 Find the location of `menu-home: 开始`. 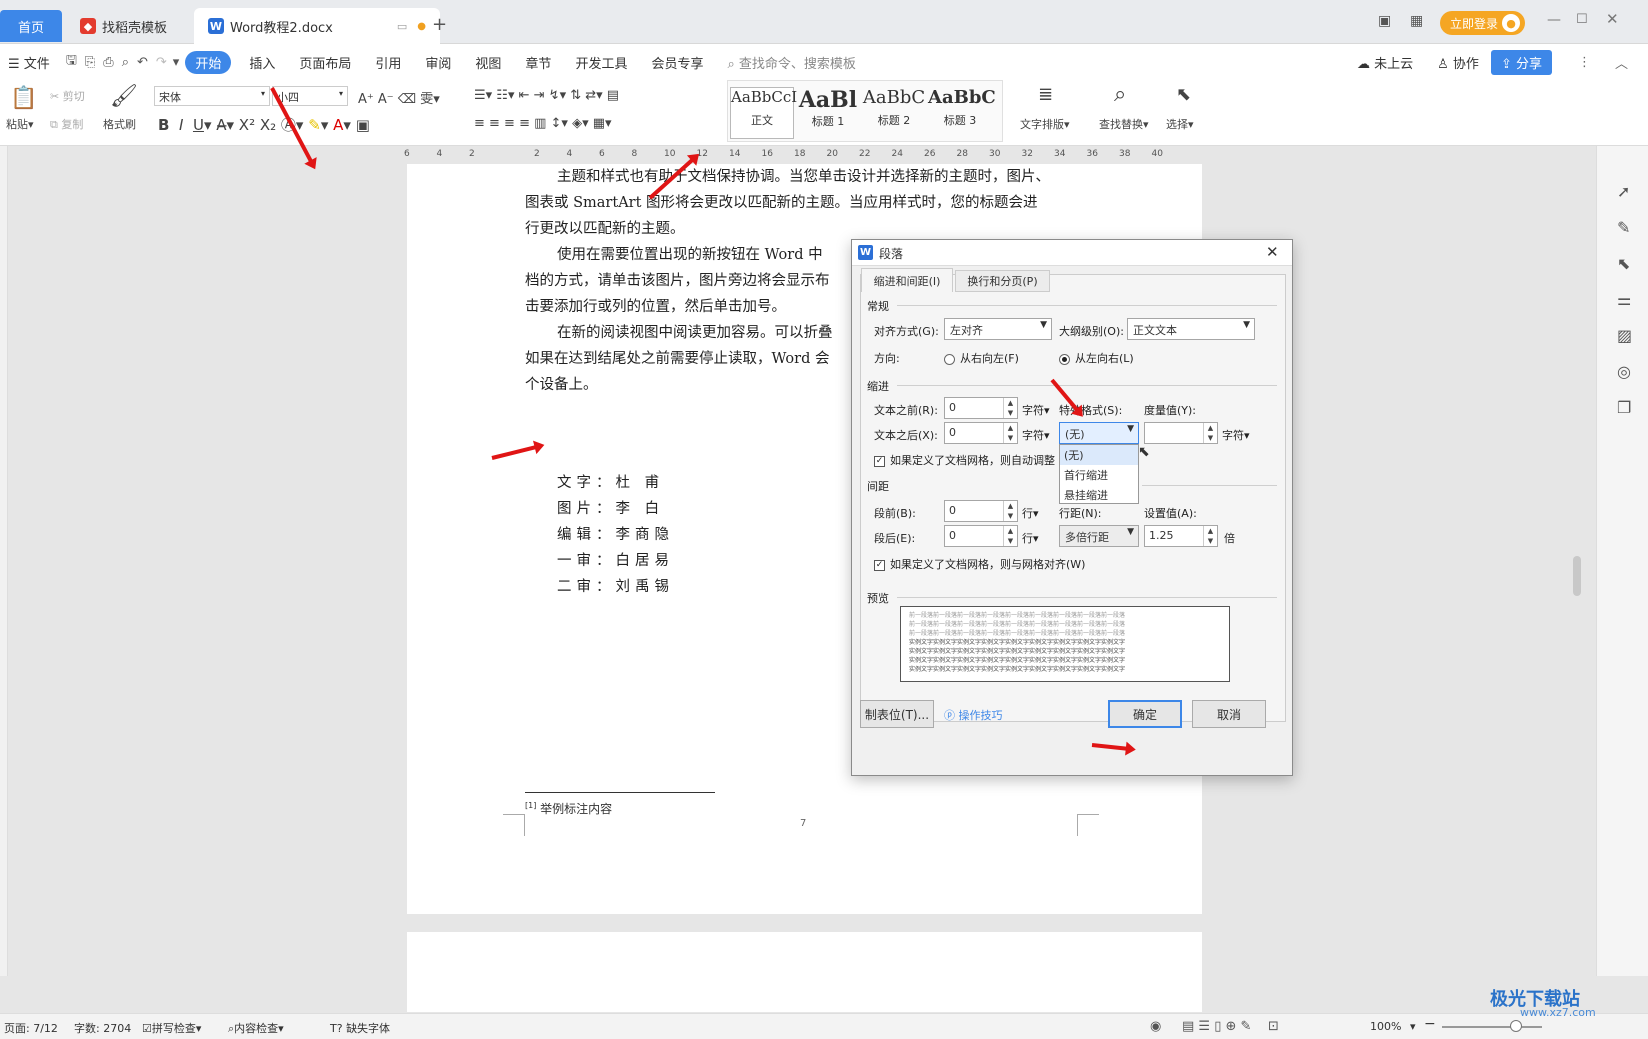

menu-home: 开始 is located at coordinates (208, 62).